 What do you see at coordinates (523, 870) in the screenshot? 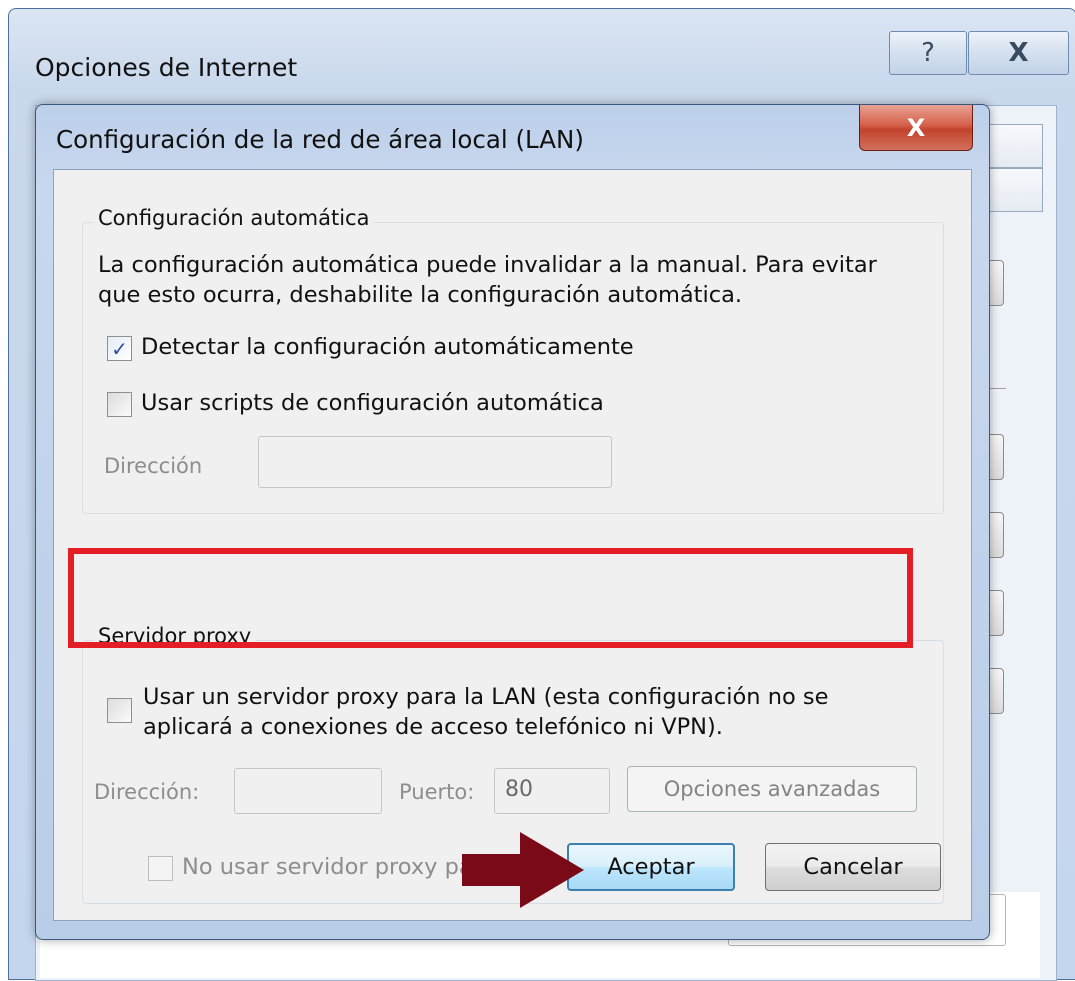
I see `pointer-arrow-icon` at bounding box center [523, 870].